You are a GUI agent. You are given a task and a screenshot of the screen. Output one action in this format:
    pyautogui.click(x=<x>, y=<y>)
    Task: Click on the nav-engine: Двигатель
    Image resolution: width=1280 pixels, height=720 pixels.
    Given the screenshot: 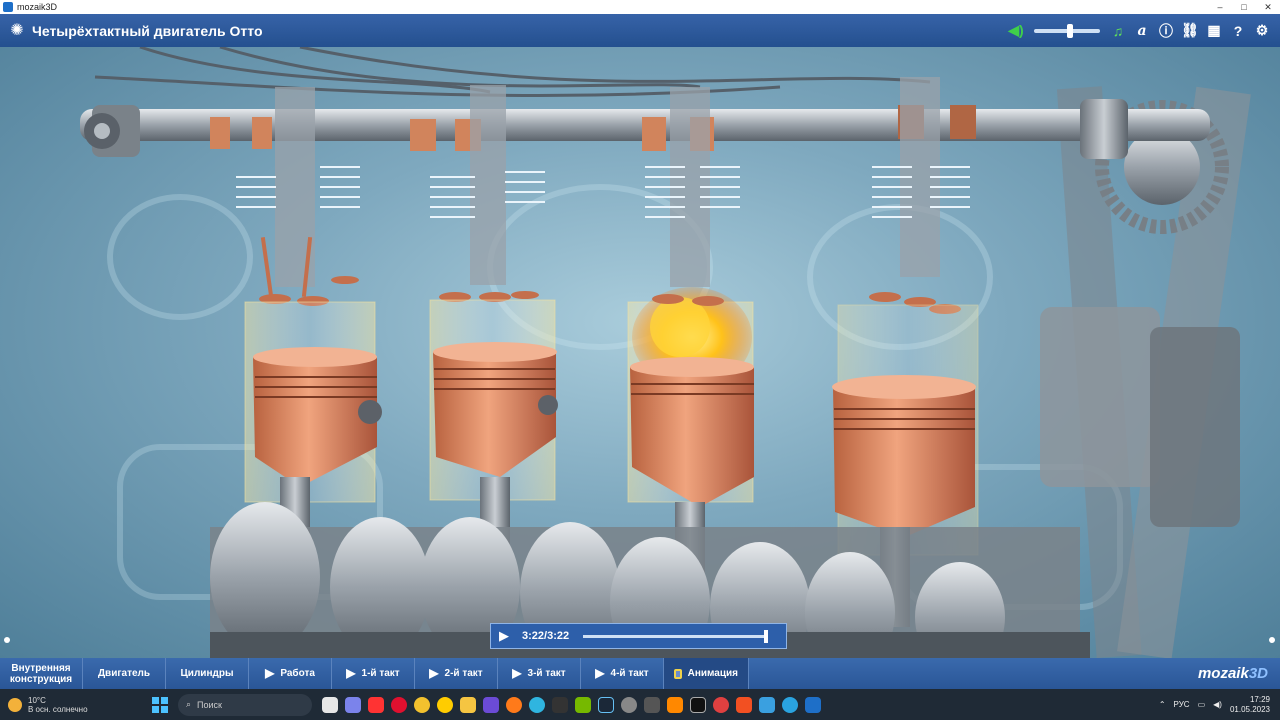 What is the action you would take?
    pyautogui.click(x=124, y=673)
    